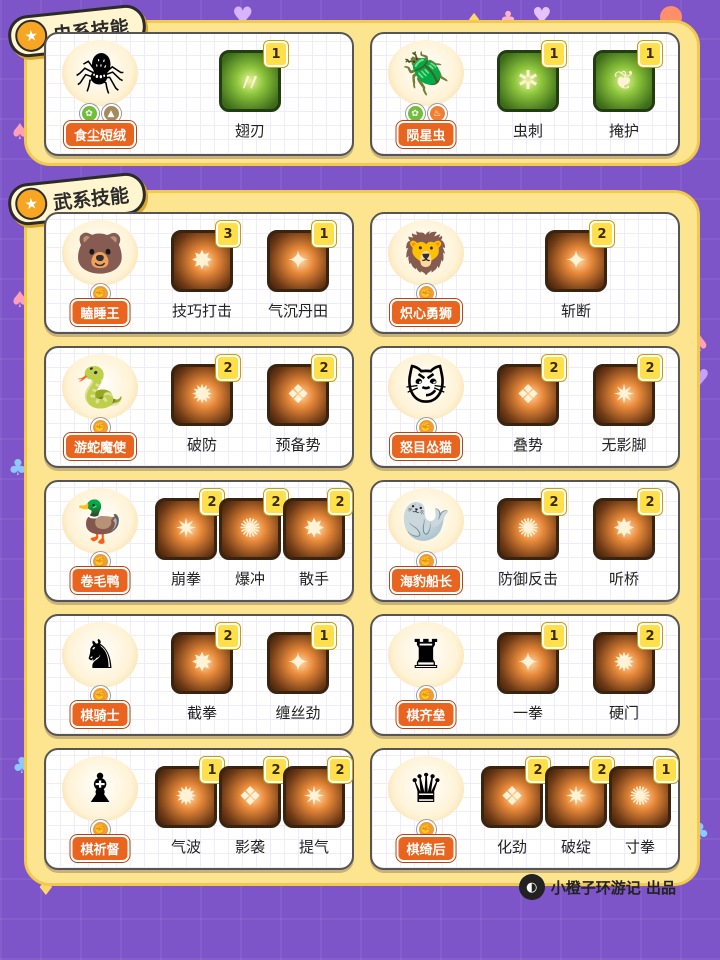 This screenshot has height=960, width=720. Describe the element at coordinates (91, 199) in the screenshot. I see `fighting-section-title-text: 武系技能` at that location.